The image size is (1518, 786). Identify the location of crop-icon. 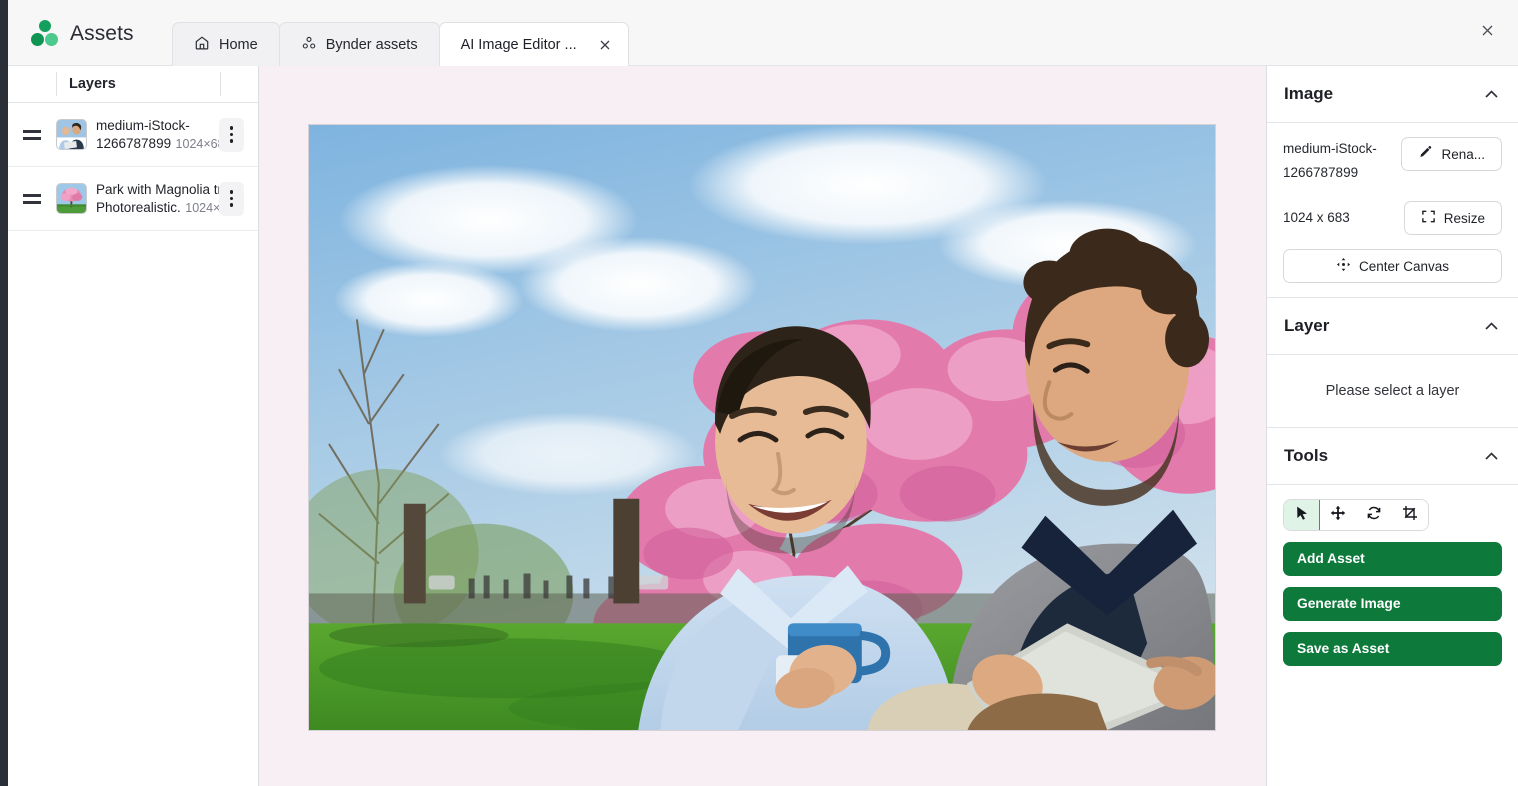
(1410, 515).